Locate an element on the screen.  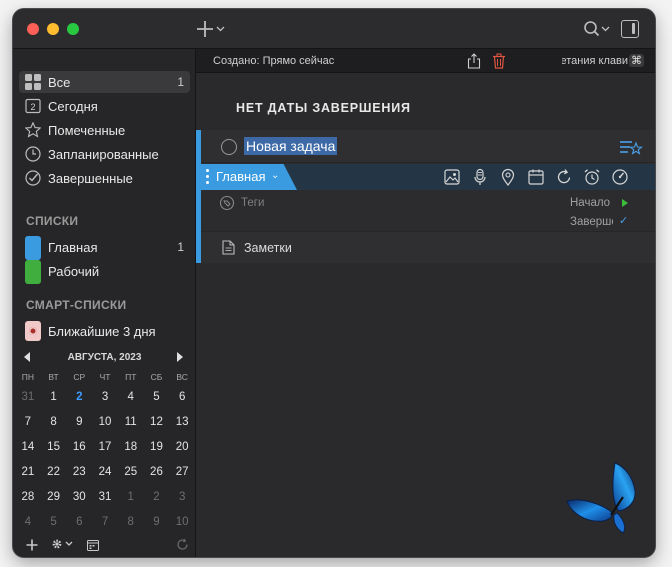
location-button is located at coordinates (508, 177).